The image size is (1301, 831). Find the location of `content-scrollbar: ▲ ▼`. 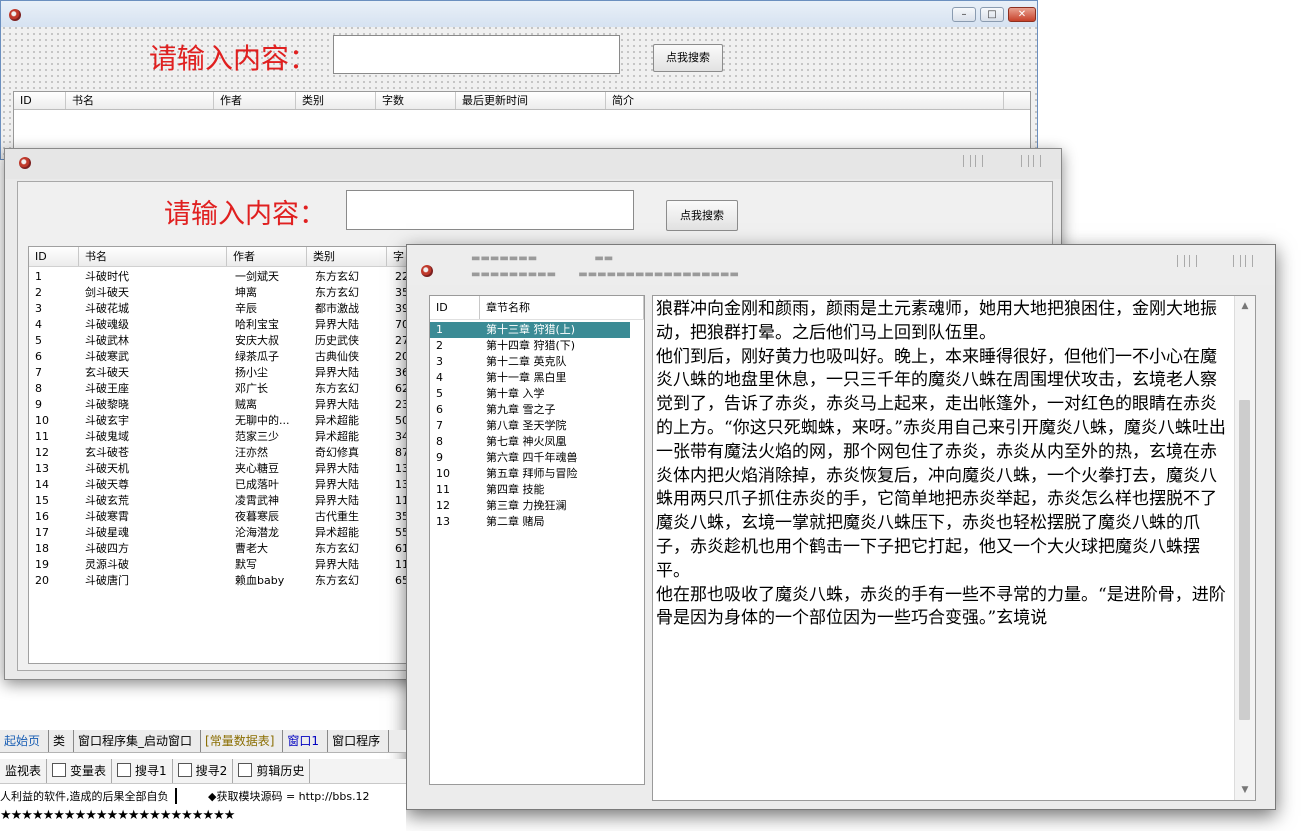

content-scrollbar: ▲ ▼ is located at coordinates (1244, 548).